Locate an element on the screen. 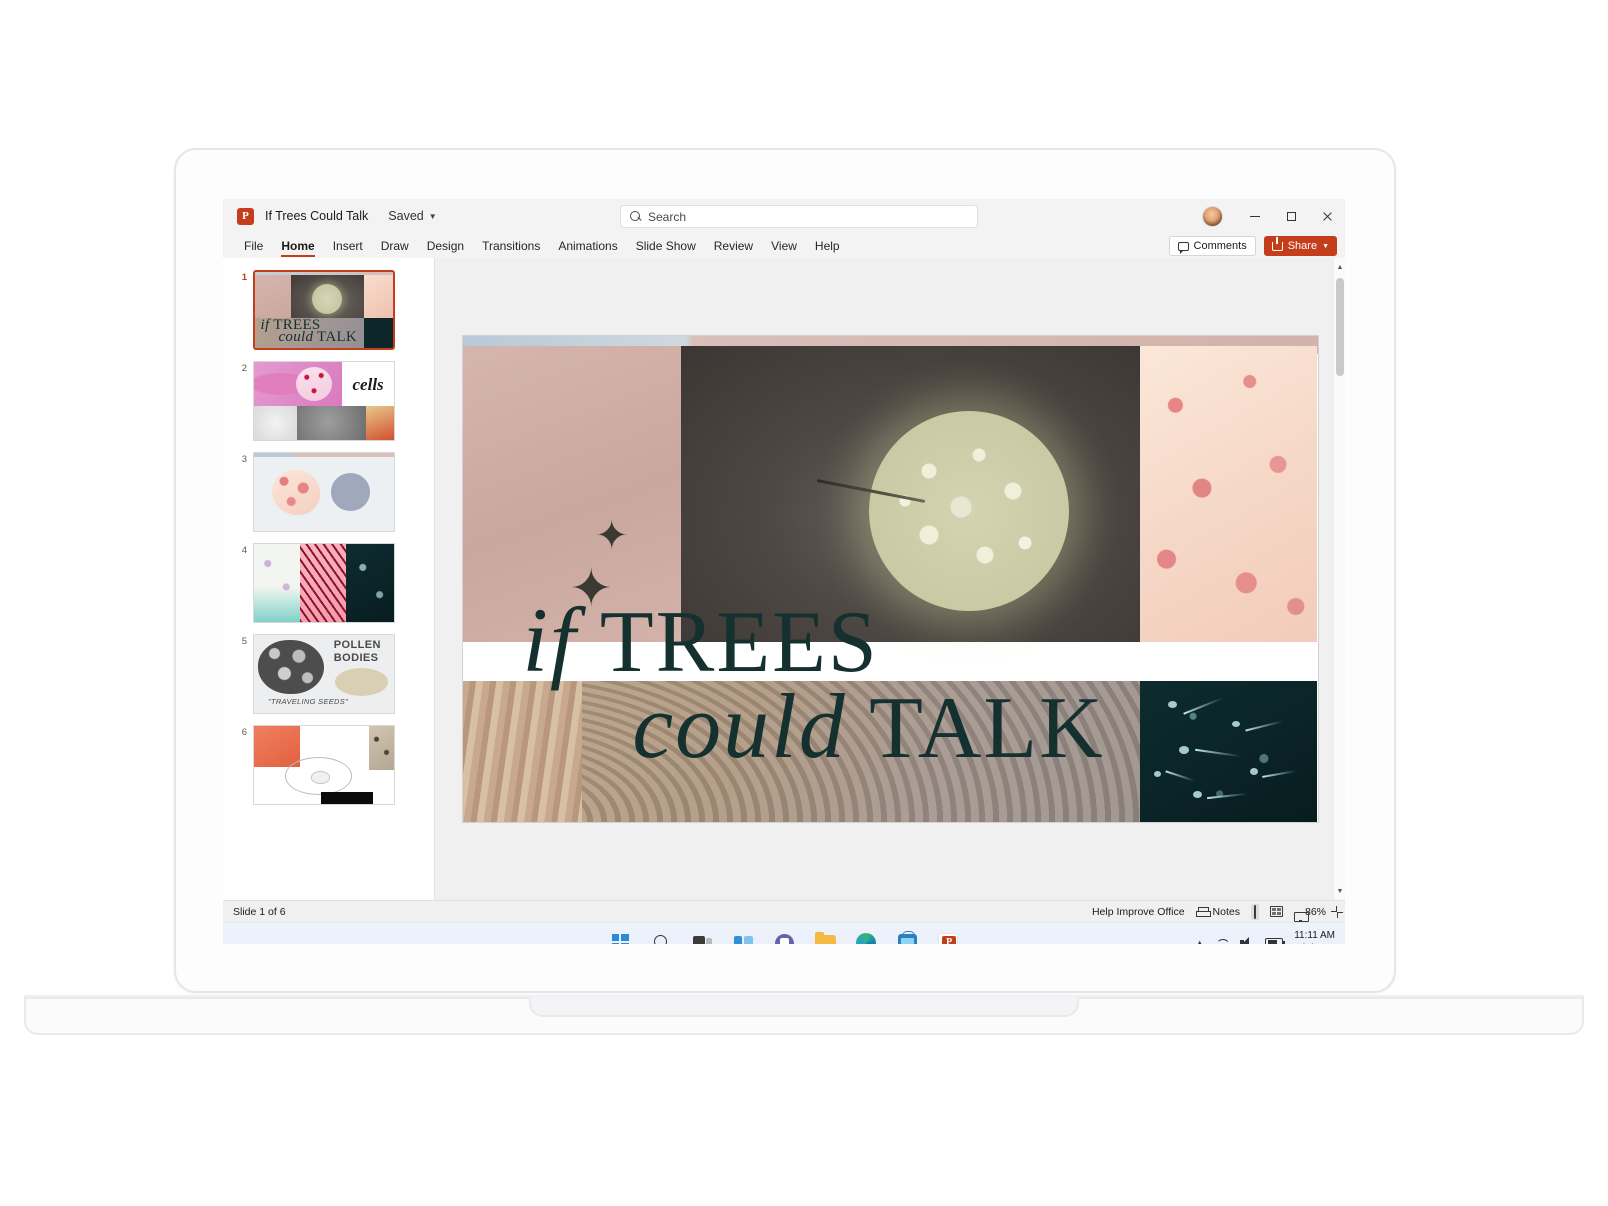  slide-thumbnail-2: 2 cells is located at coordinates (328, 401).